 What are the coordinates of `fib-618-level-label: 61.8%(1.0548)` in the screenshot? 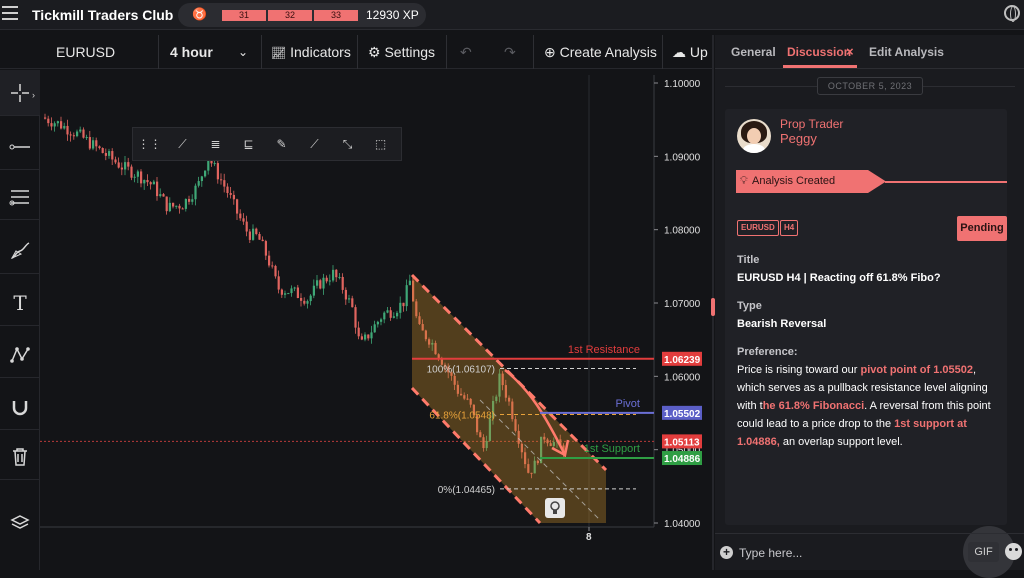 It's located at (462, 415).